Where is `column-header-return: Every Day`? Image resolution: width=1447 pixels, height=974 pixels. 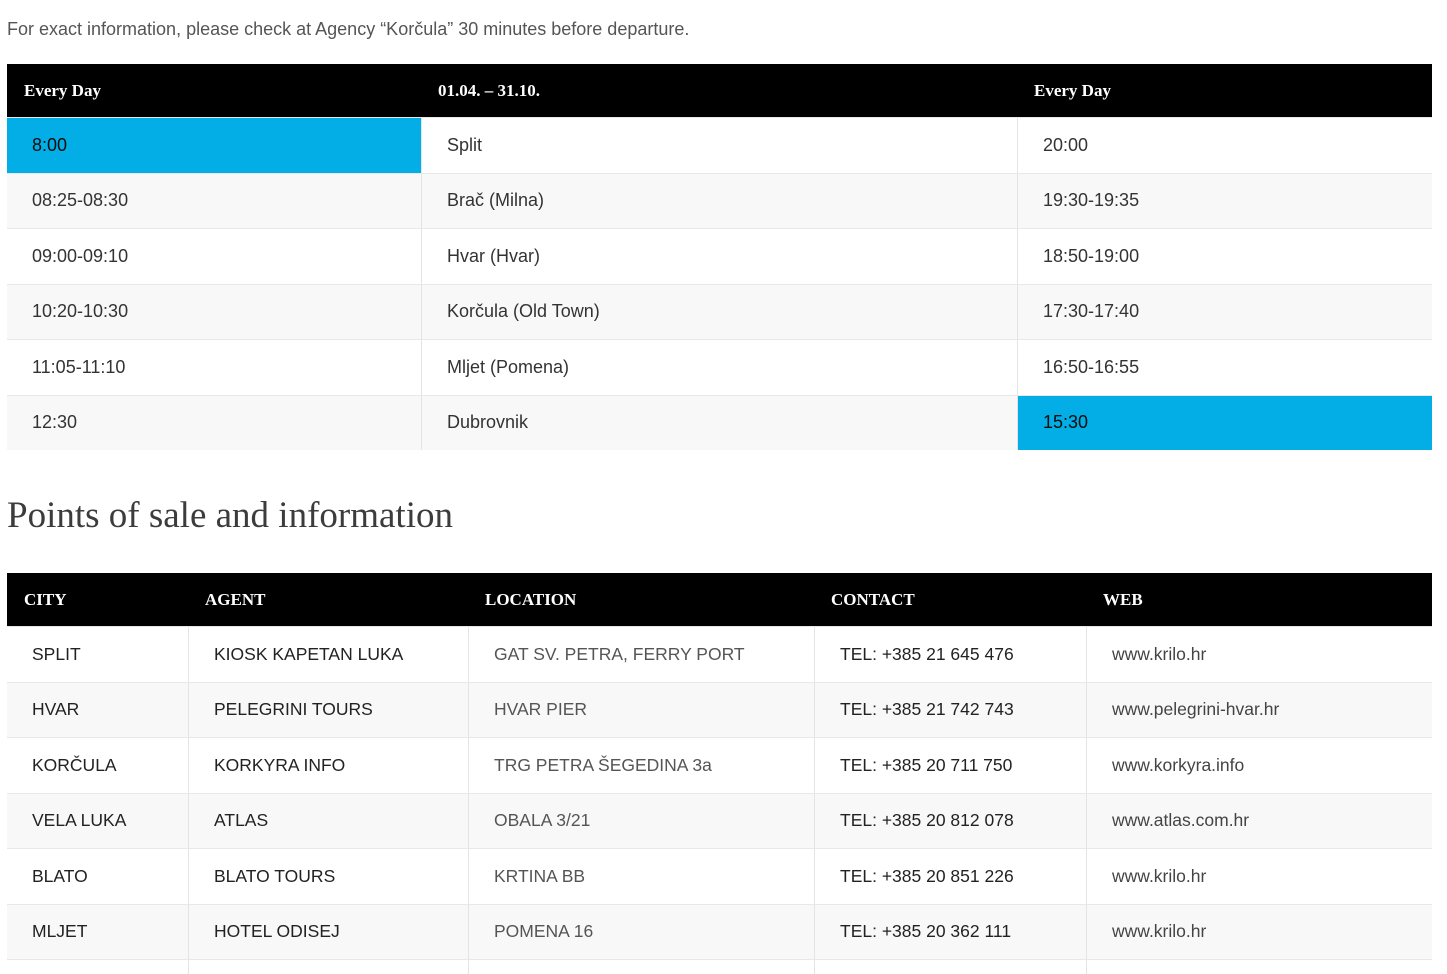 column-header-return: Every Day is located at coordinates (1072, 90).